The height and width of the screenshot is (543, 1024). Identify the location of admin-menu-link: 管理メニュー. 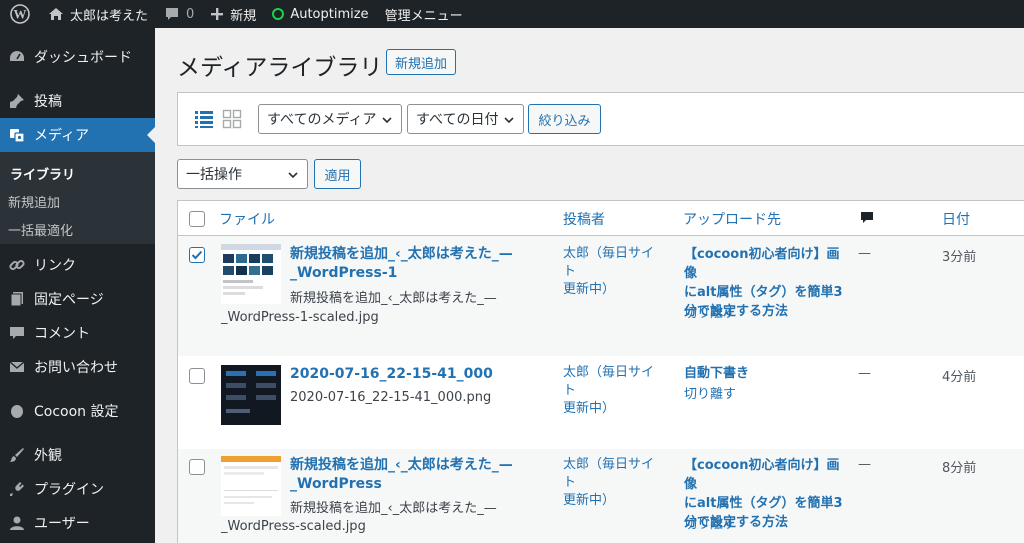
(424, 14).